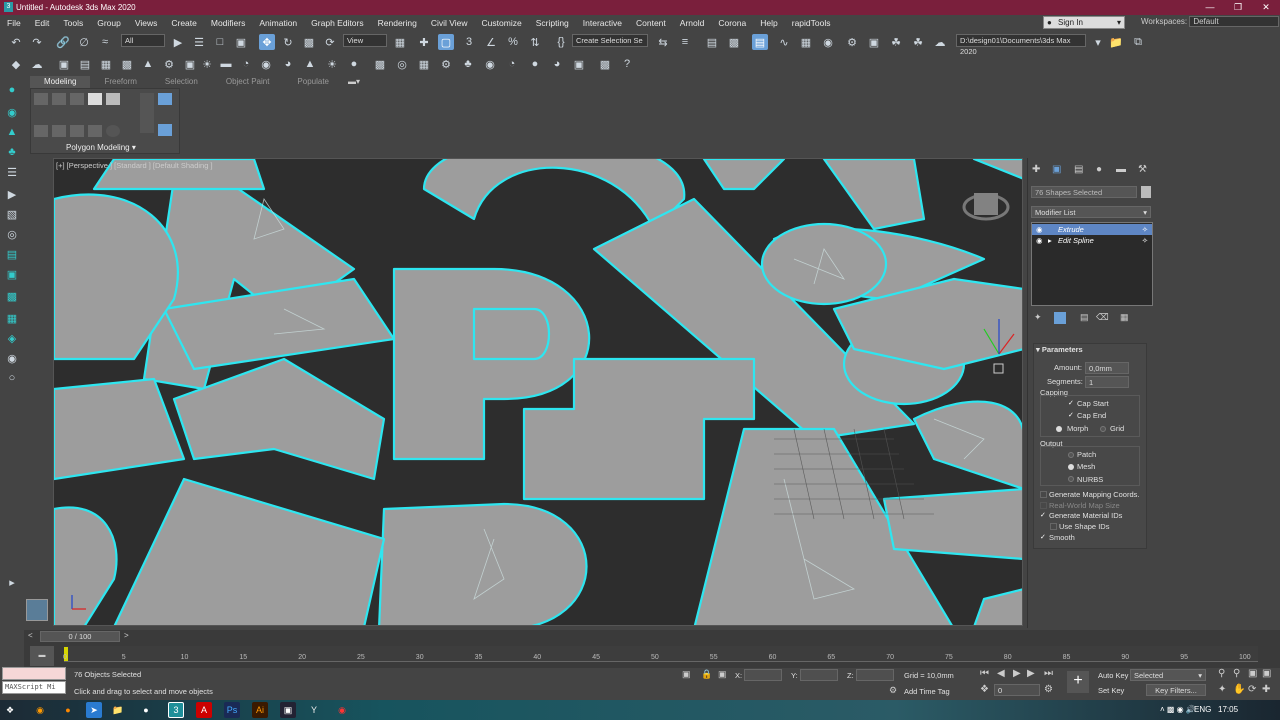  Describe the element at coordinates (1059, 349) in the screenshot. I see `parameters-title: ▾ Parameters` at that location.